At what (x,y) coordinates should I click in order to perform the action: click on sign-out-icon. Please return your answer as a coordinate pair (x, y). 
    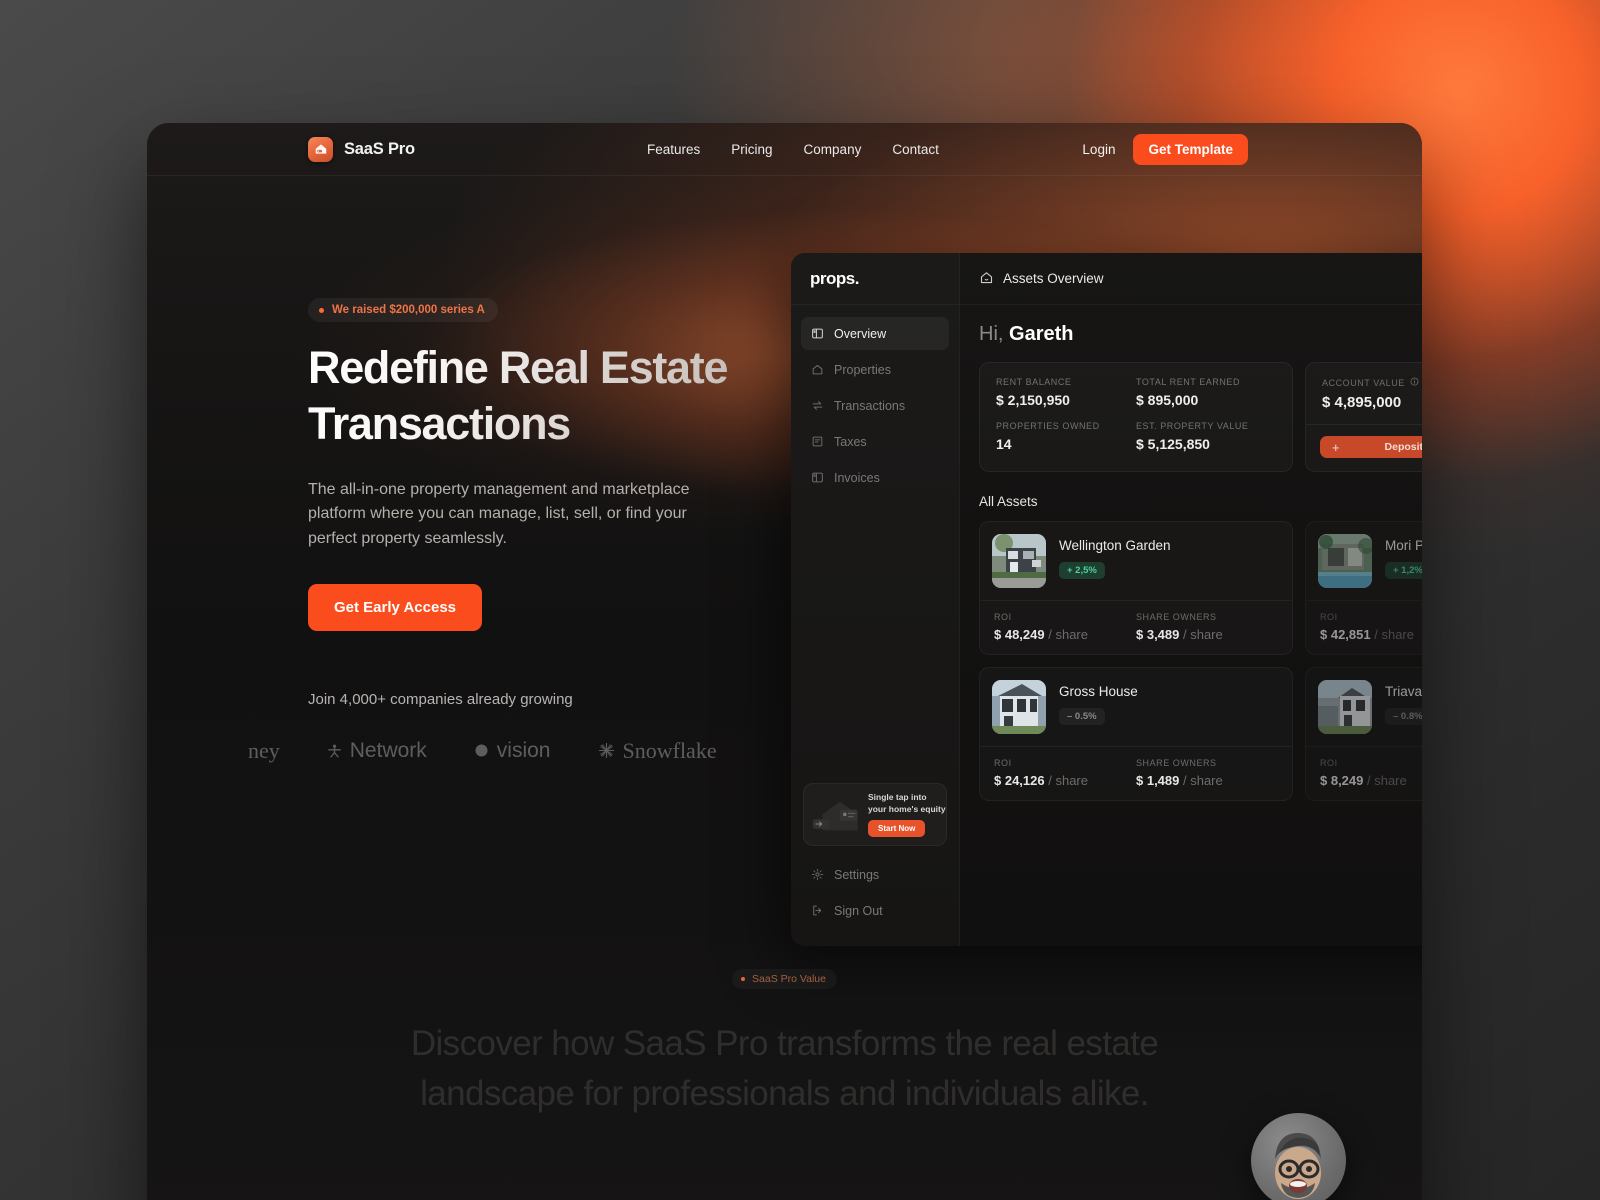
    Looking at the image, I should click on (817, 910).